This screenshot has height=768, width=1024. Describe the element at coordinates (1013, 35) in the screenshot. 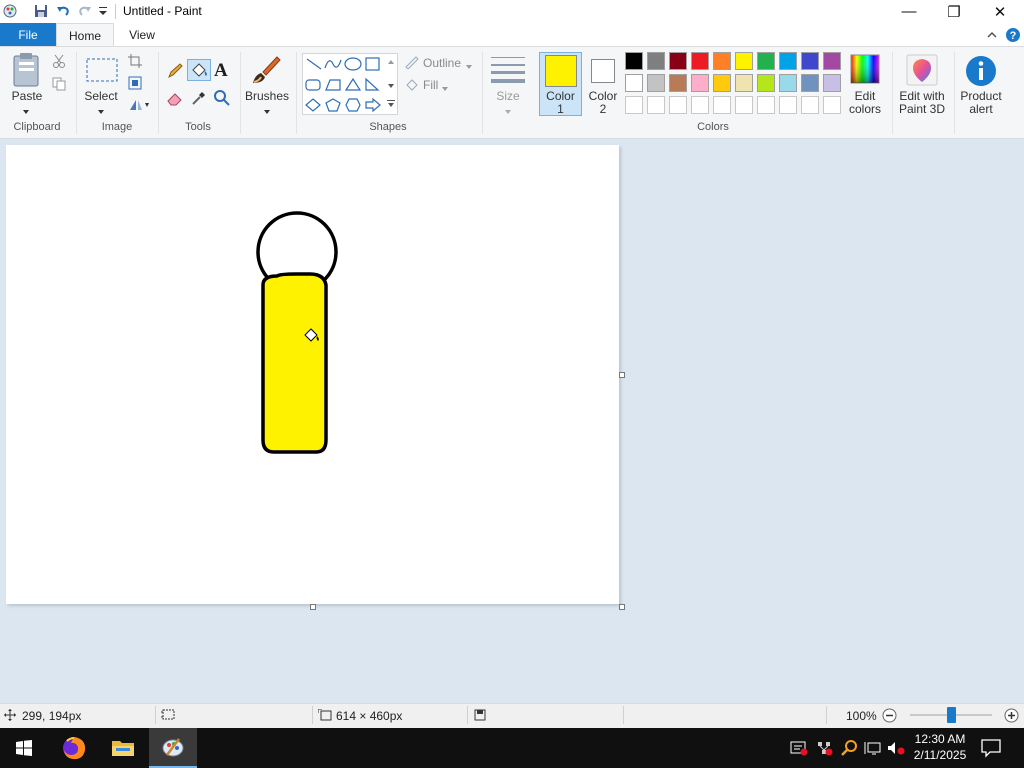

I see `help-icon: ?` at that location.